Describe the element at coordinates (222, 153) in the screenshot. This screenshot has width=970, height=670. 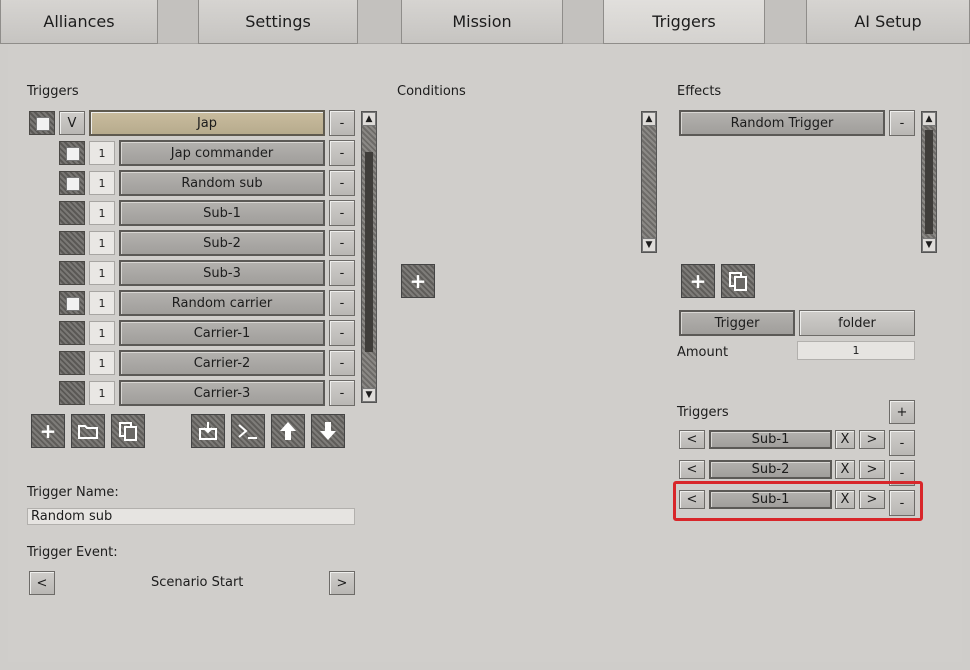
I see `trigger-item: Jap commander` at that location.